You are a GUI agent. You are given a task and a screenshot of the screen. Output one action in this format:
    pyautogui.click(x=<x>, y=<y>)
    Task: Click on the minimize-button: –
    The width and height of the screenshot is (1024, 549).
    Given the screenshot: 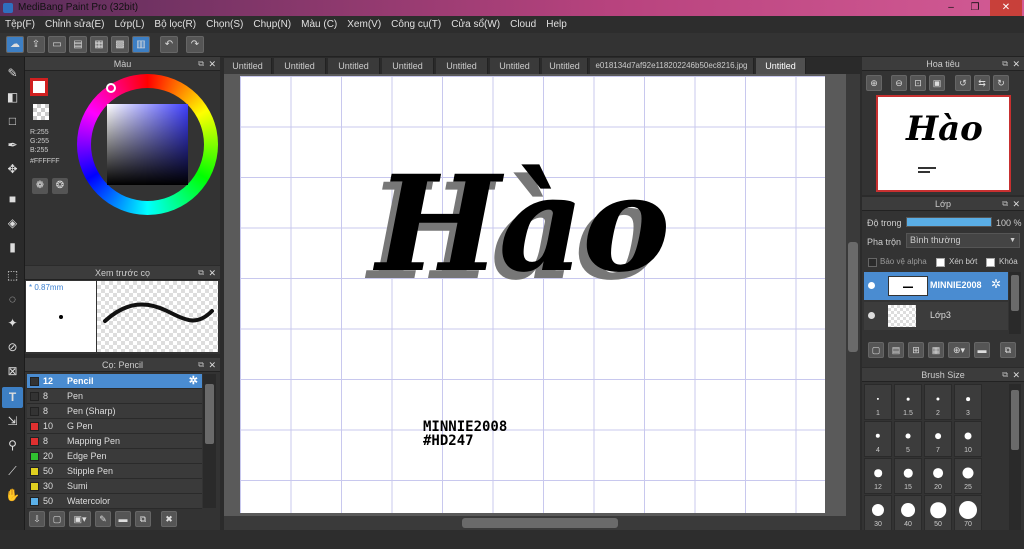 What is the action you would take?
    pyautogui.click(x=951, y=8)
    